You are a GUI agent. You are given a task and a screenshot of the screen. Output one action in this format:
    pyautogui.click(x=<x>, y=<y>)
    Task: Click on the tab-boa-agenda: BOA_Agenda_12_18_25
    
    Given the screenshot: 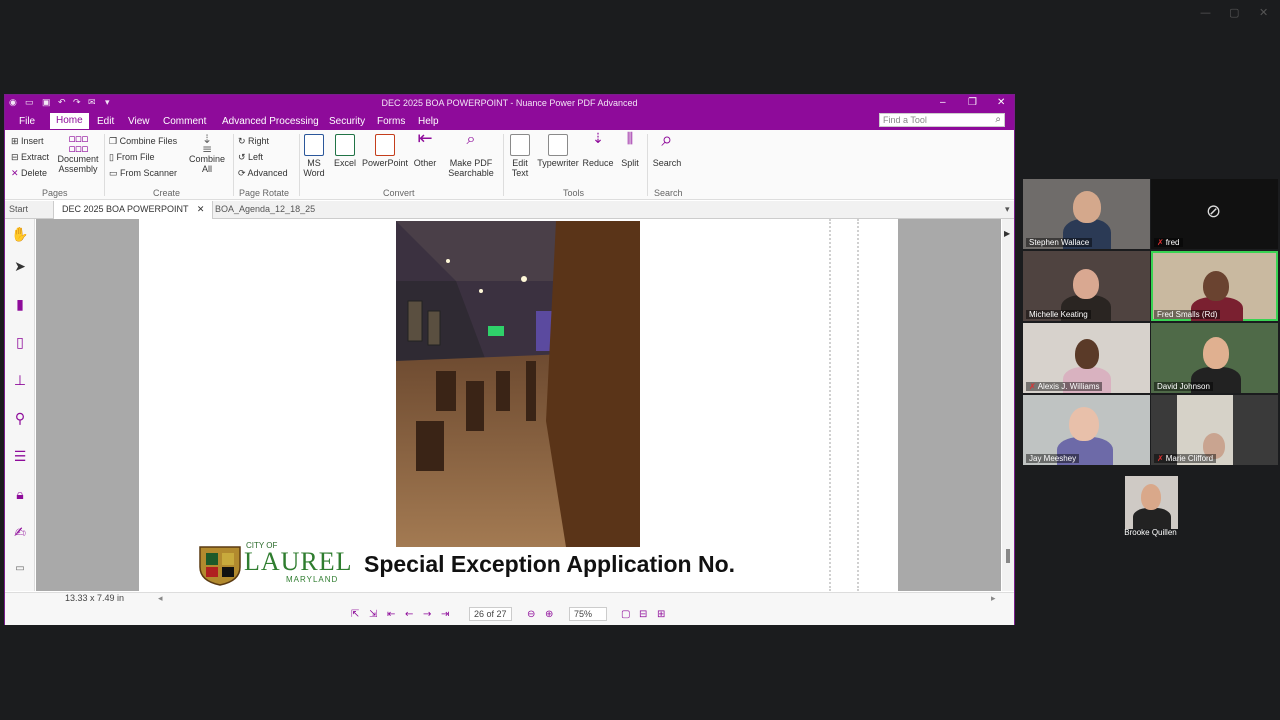 What is the action you would take?
    pyautogui.click(x=265, y=209)
    